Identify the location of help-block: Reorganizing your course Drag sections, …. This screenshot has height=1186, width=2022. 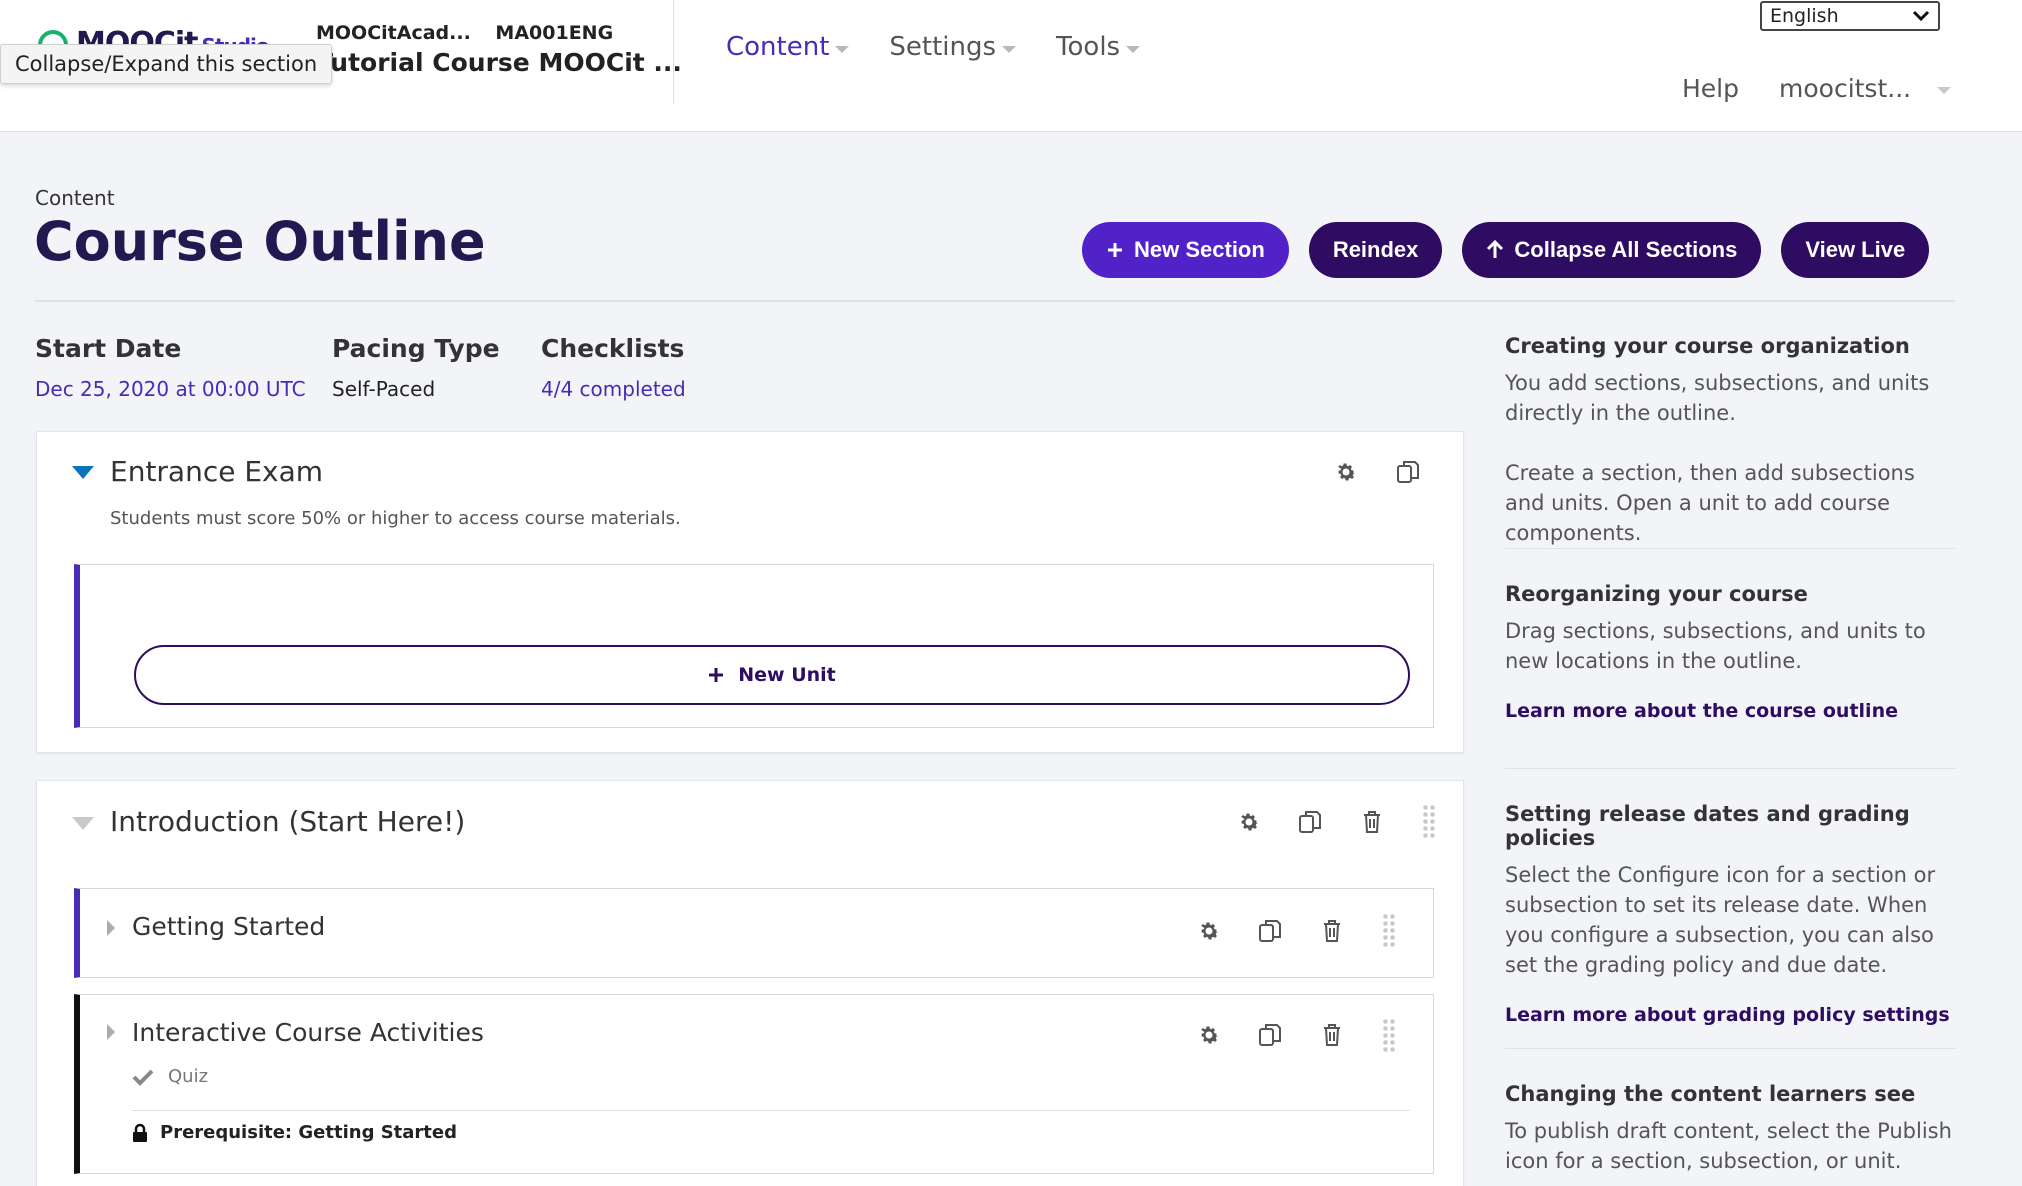
(1730, 652).